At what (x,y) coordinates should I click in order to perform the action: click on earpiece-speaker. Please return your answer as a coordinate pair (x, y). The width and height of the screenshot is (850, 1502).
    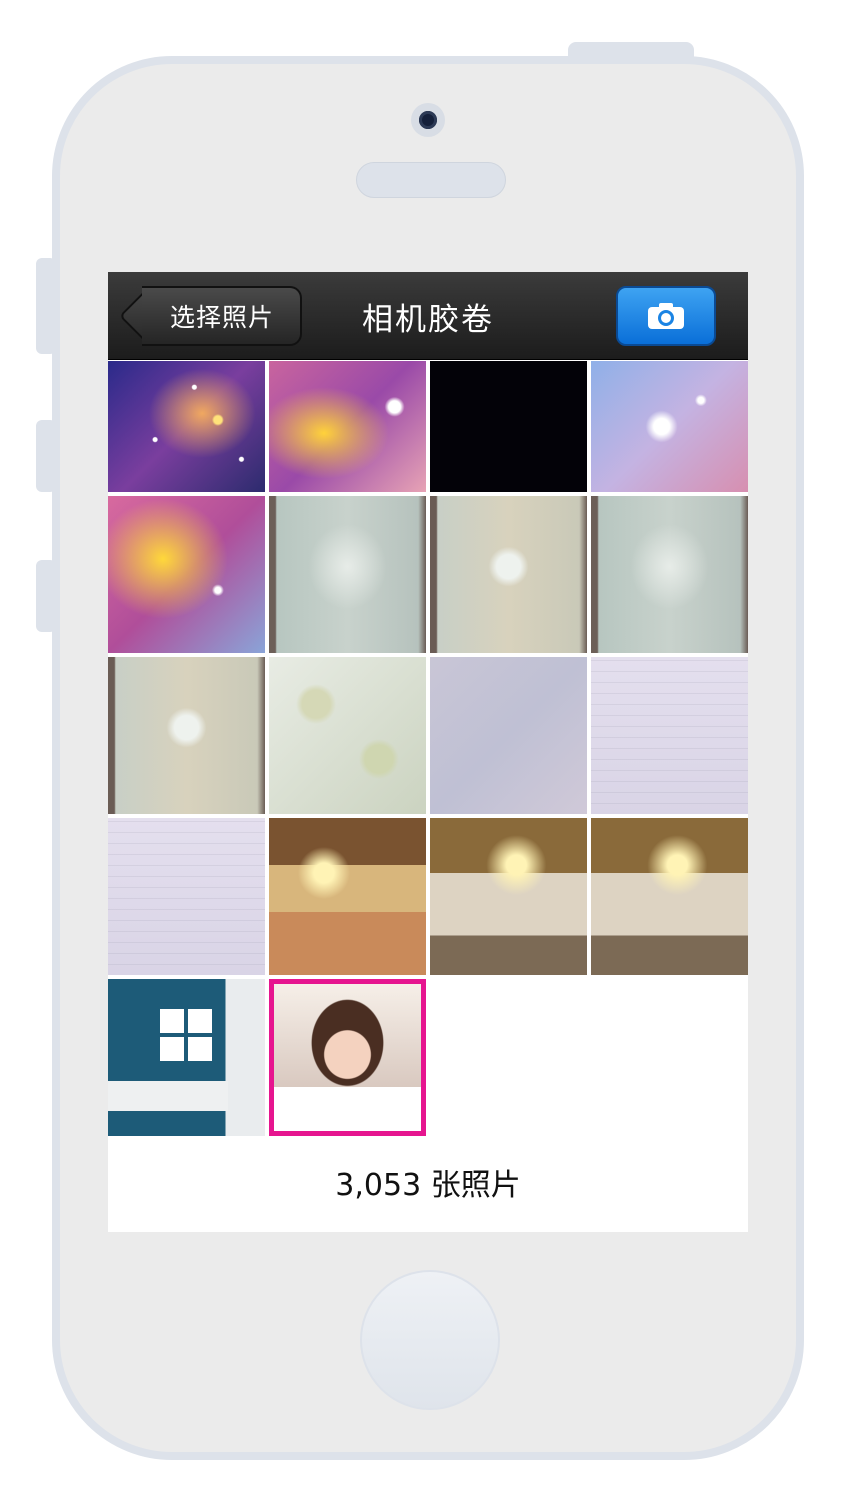
    Looking at the image, I should click on (431, 180).